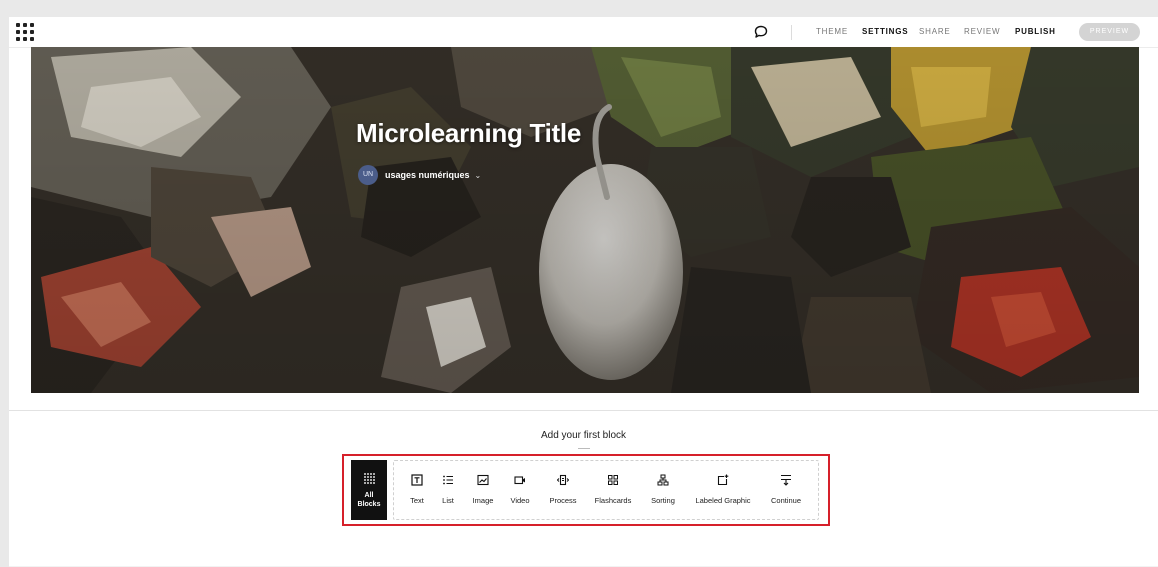  What do you see at coordinates (663, 500) in the screenshot?
I see `block-label: Sorting` at bounding box center [663, 500].